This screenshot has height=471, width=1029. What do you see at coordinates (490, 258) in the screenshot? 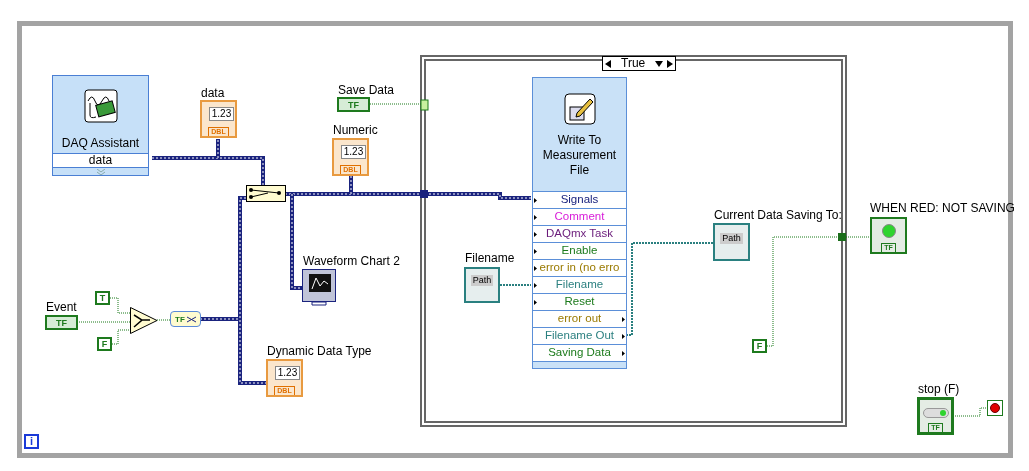
I see `node-label: Filename` at bounding box center [490, 258].